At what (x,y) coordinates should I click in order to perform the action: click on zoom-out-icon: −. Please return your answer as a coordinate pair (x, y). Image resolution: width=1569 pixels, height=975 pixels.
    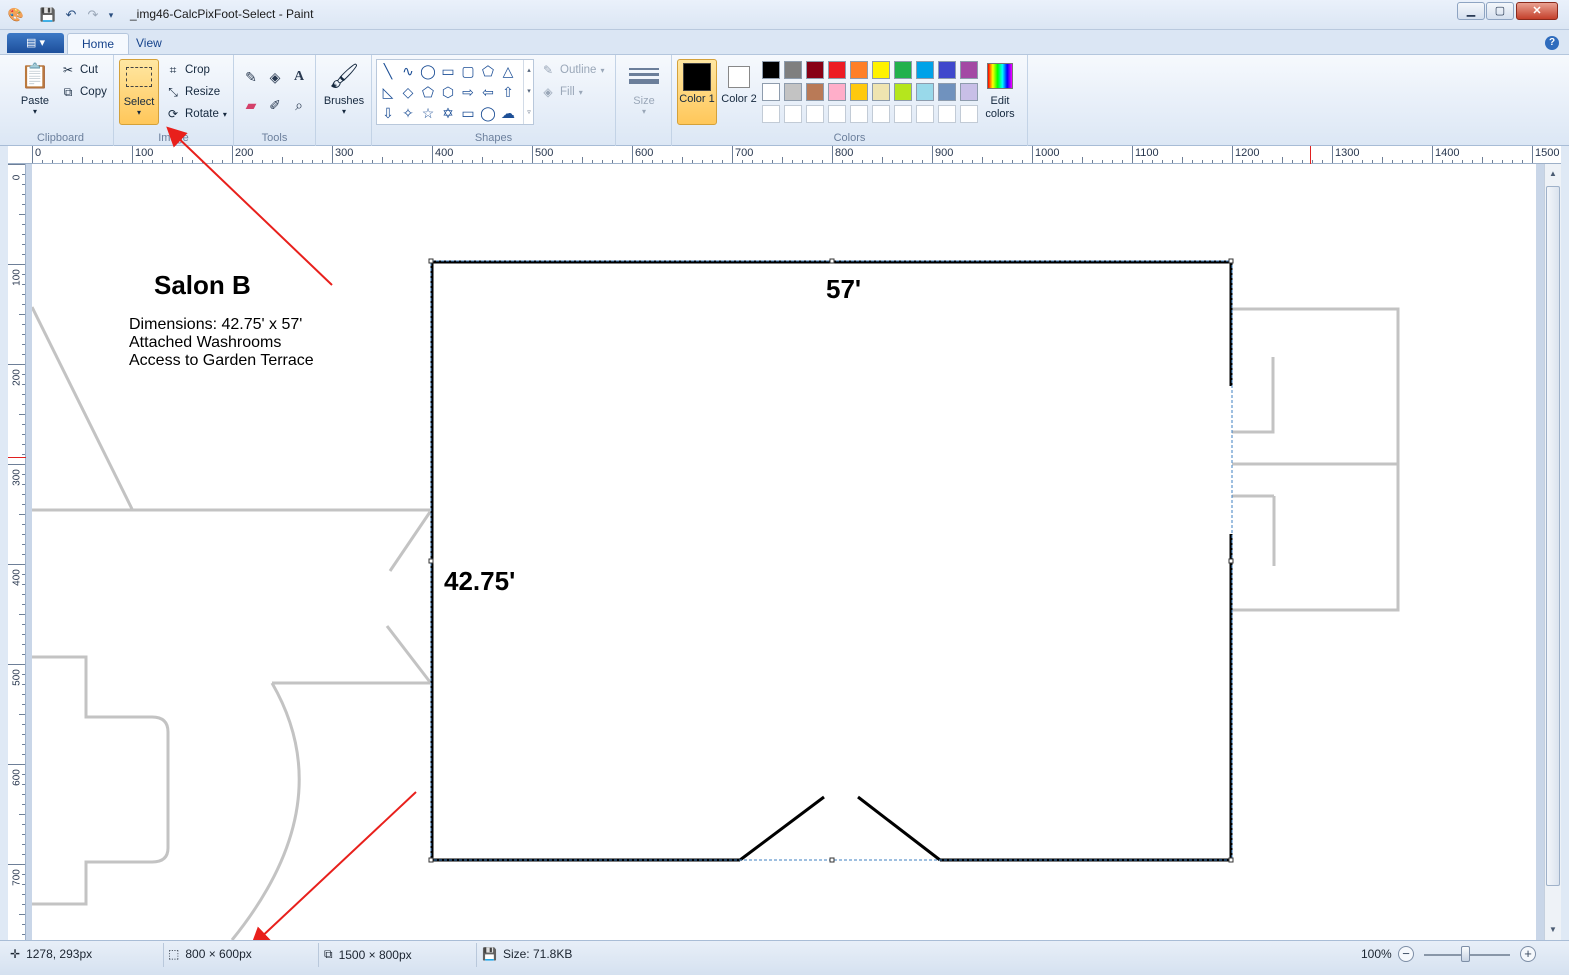
    Looking at the image, I should click on (1406, 954).